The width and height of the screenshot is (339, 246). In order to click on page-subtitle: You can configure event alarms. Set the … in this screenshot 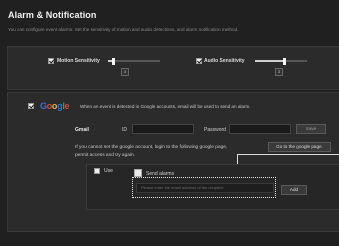, I will do `click(123, 29)`.